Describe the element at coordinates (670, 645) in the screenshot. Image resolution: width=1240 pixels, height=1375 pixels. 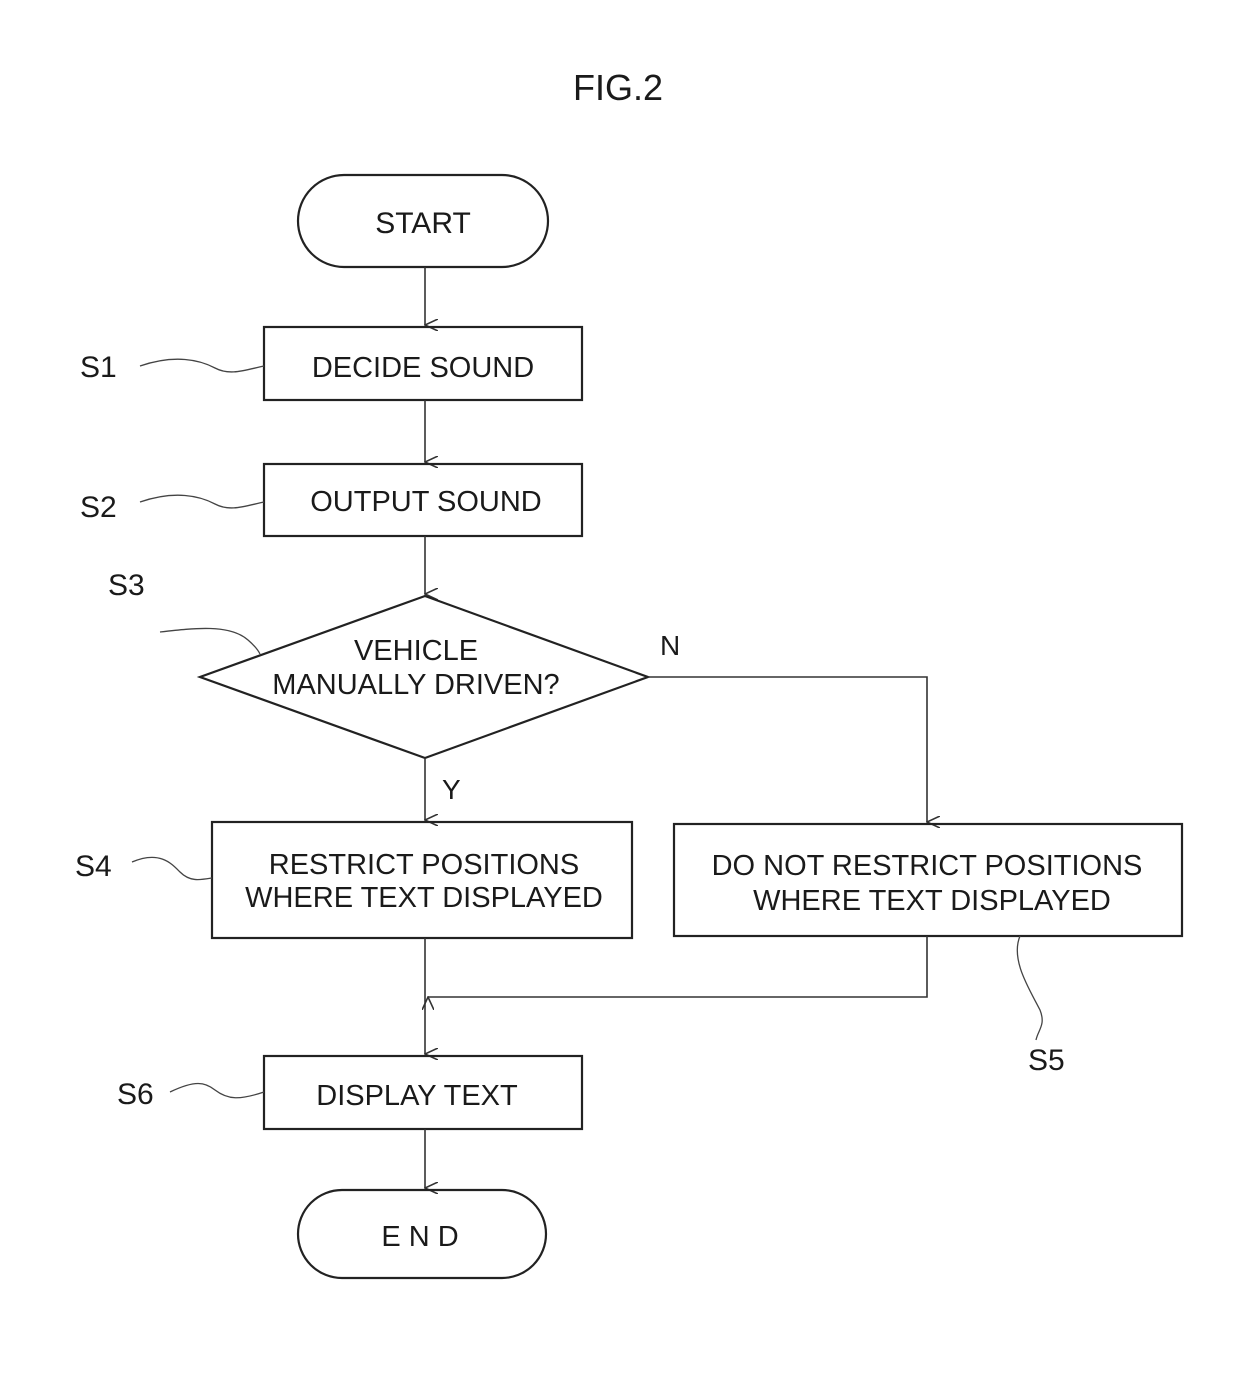
I see `branch-no-label: N` at that location.